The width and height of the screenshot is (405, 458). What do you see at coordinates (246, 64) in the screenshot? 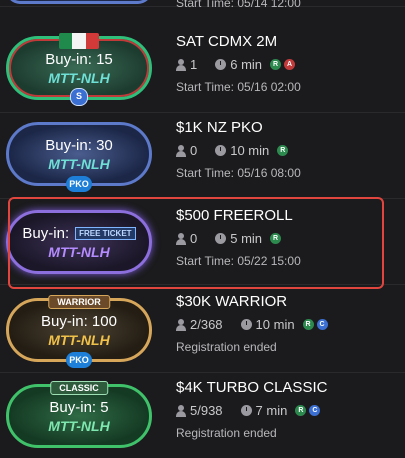
I see `duration: 6 min` at bounding box center [246, 64].